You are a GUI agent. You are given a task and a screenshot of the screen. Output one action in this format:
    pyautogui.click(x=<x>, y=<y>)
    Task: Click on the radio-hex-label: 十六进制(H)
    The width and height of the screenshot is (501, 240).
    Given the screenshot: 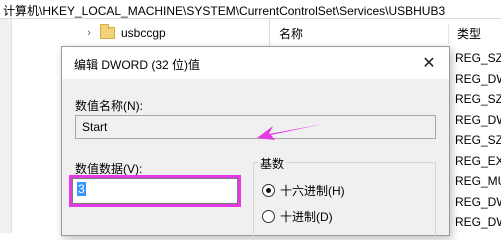 What is the action you would take?
    pyautogui.click(x=312, y=191)
    